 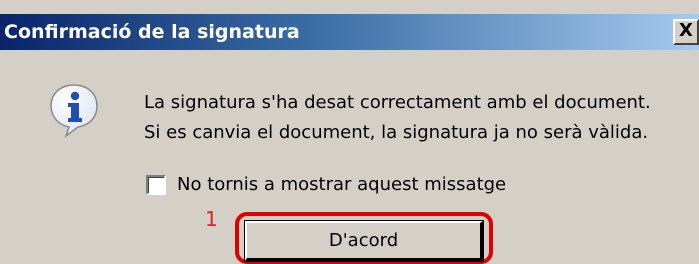 What do you see at coordinates (74, 111) in the screenshot?
I see `info-icon` at bounding box center [74, 111].